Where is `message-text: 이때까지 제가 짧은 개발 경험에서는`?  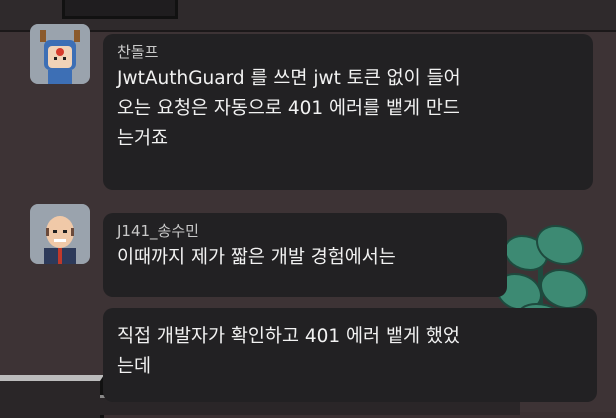
message-text: 이때까지 제가 짧은 개발 경험에서는 is located at coordinates (256, 257).